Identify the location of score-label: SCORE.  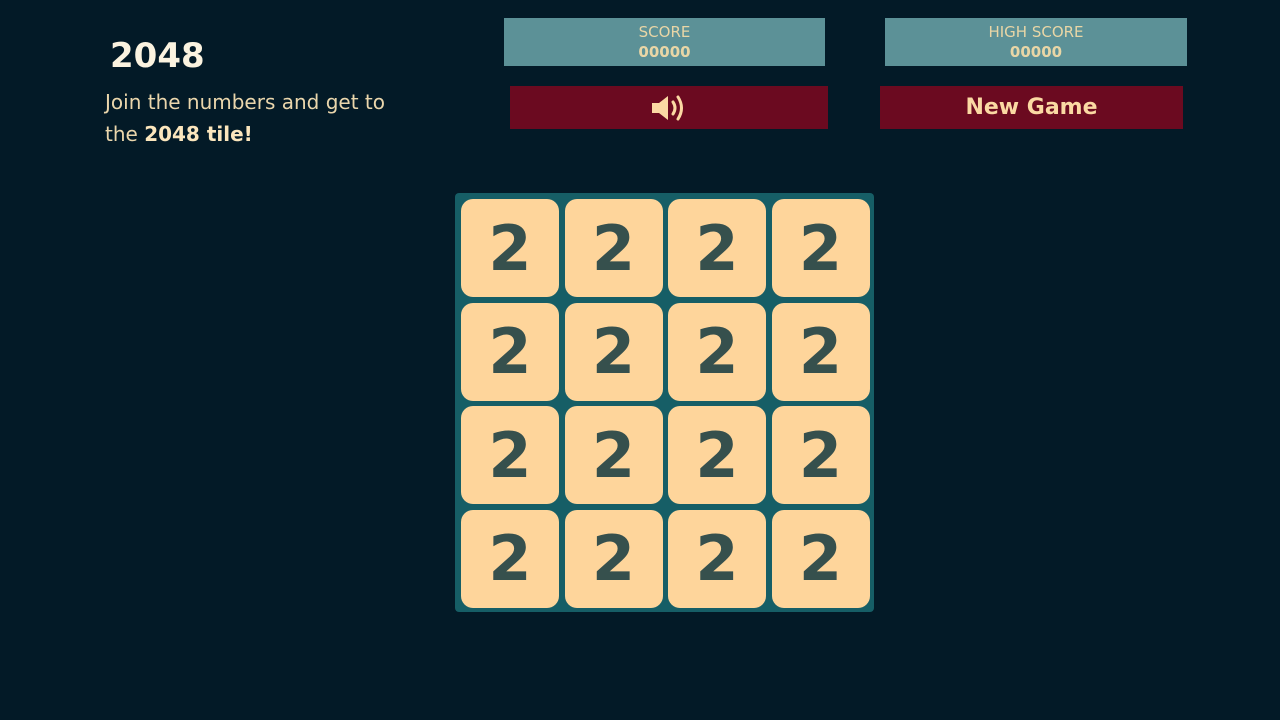
(664, 32).